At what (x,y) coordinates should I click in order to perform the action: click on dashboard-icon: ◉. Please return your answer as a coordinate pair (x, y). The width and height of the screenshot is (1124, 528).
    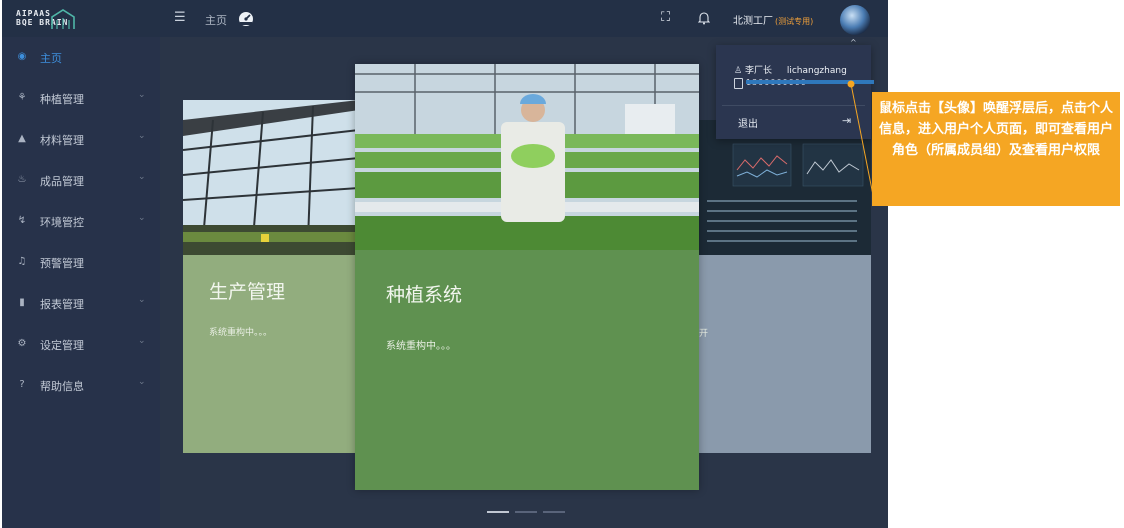
    Looking at the image, I should click on (22, 56).